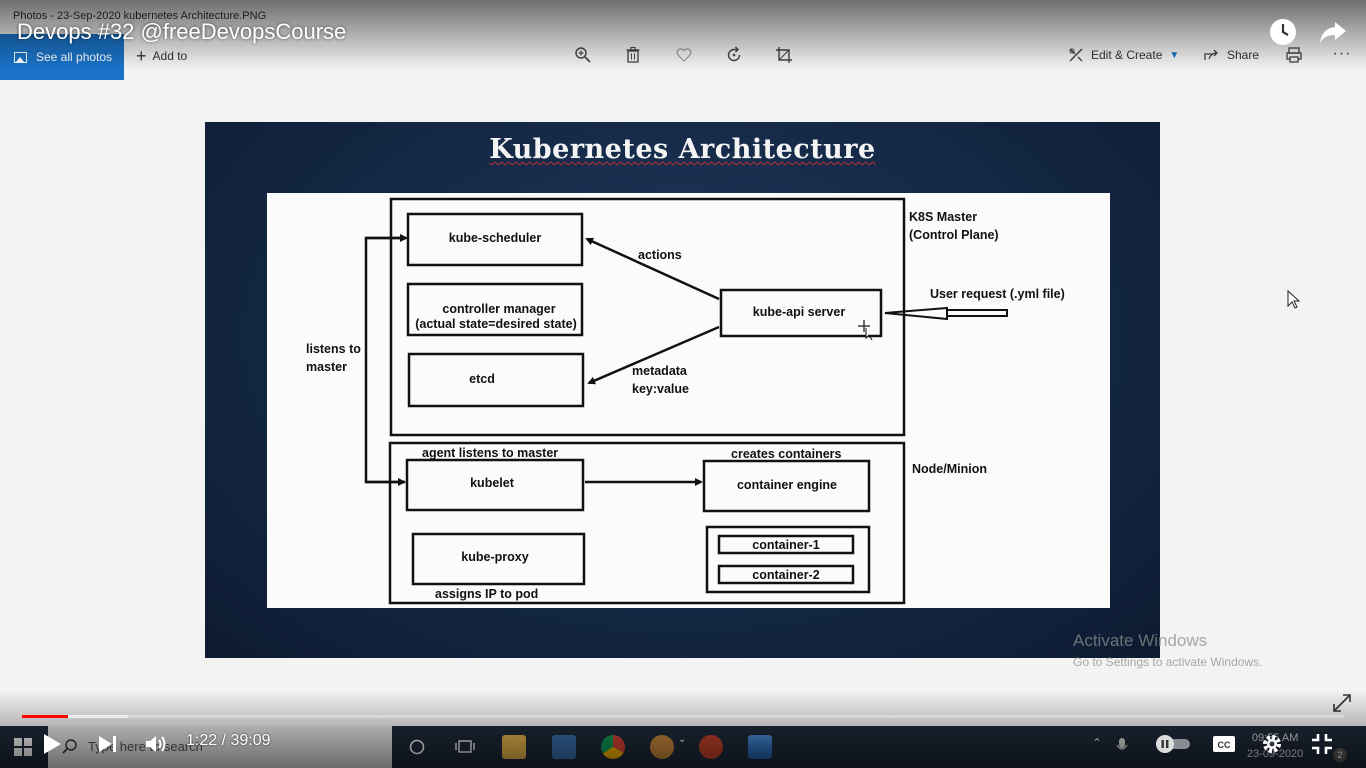 The height and width of the screenshot is (768, 1366). I want to click on play-icon, so click(52, 746).